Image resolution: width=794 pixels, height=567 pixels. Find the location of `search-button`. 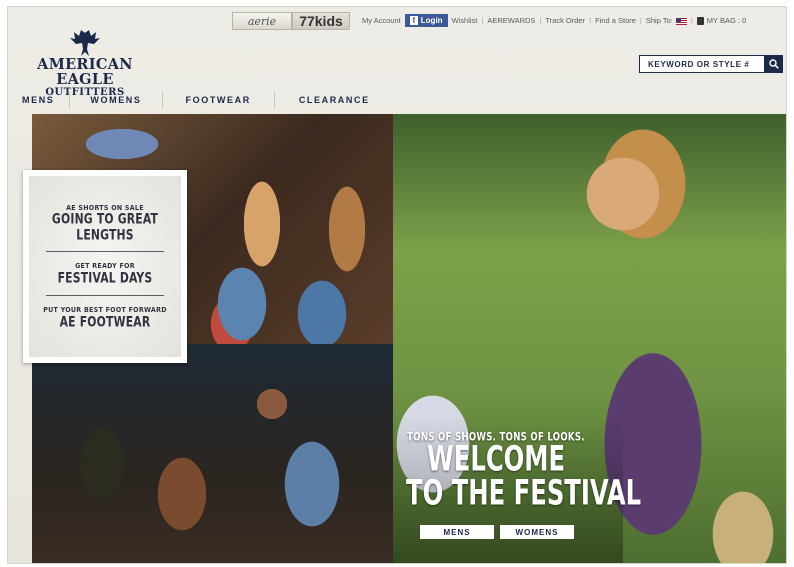

search-button is located at coordinates (774, 64).